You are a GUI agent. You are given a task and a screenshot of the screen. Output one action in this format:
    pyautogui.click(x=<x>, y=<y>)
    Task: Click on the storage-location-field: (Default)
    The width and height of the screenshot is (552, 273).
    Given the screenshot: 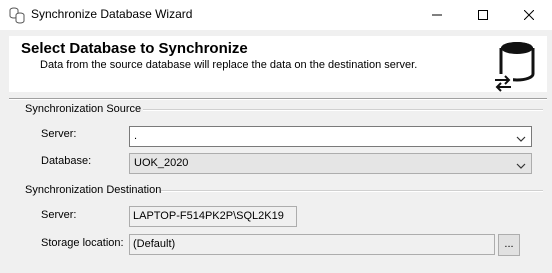 What is the action you would take?
    pyautogui.click(x=312, y=244)
    